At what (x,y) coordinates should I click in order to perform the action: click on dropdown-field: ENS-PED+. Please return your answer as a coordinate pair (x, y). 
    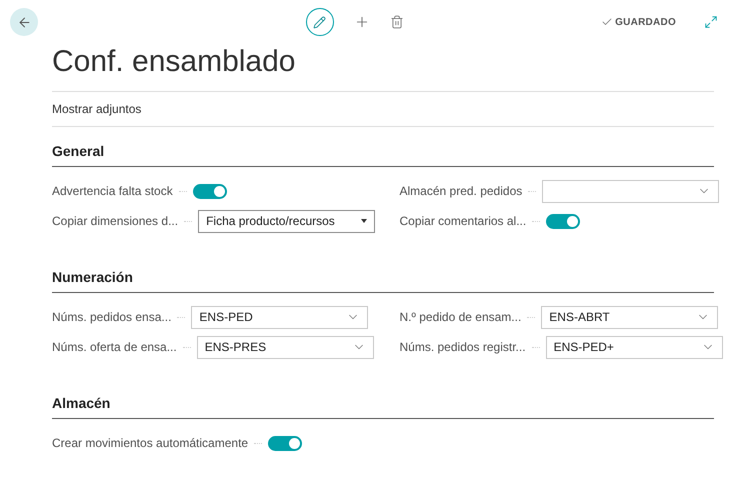
    Looking at the image, I should click on (634, 347).